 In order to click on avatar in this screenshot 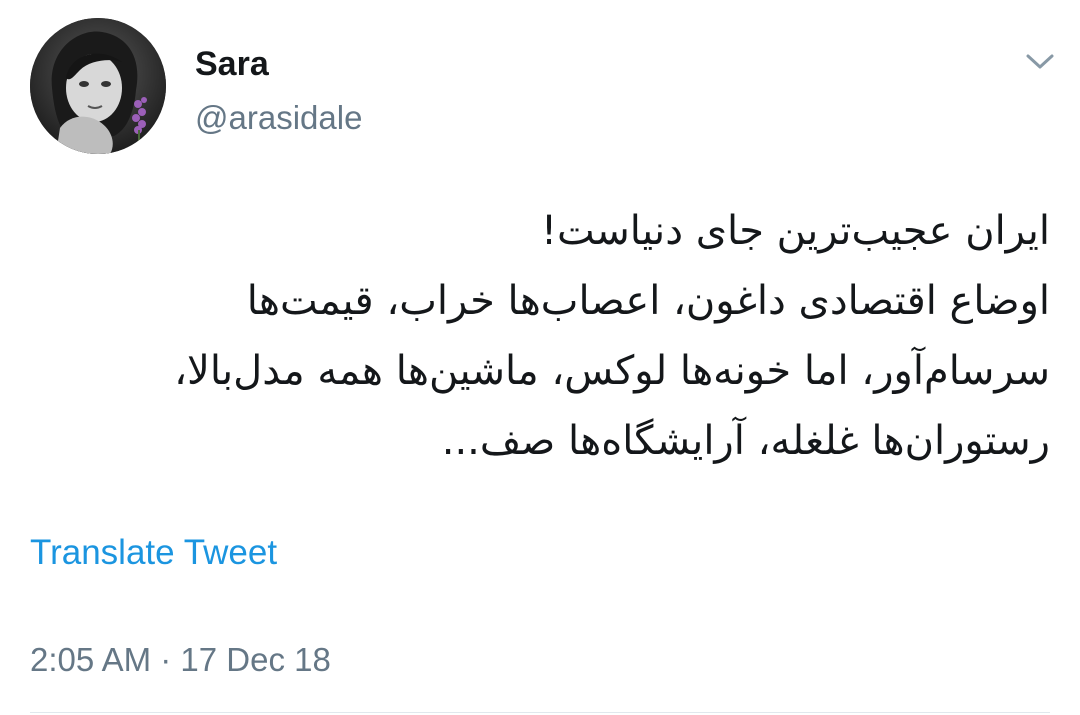, I will do `click(98, 86)`.